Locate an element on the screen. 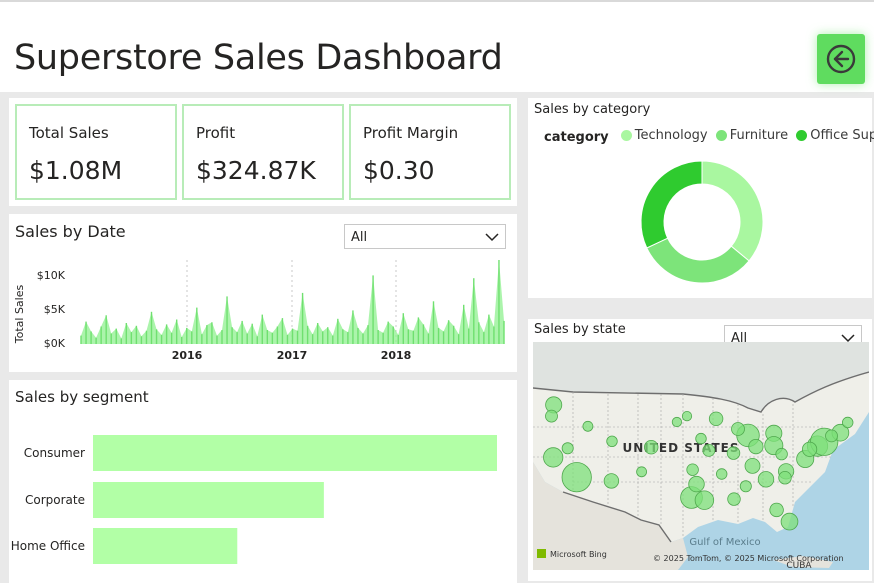 Image resolution: width=874 pixels, height=583 pixels. sales-by-date-chart: Total Sales $10K $5K $0K 2016 2017 2018 is located at coordinates (259, 311).